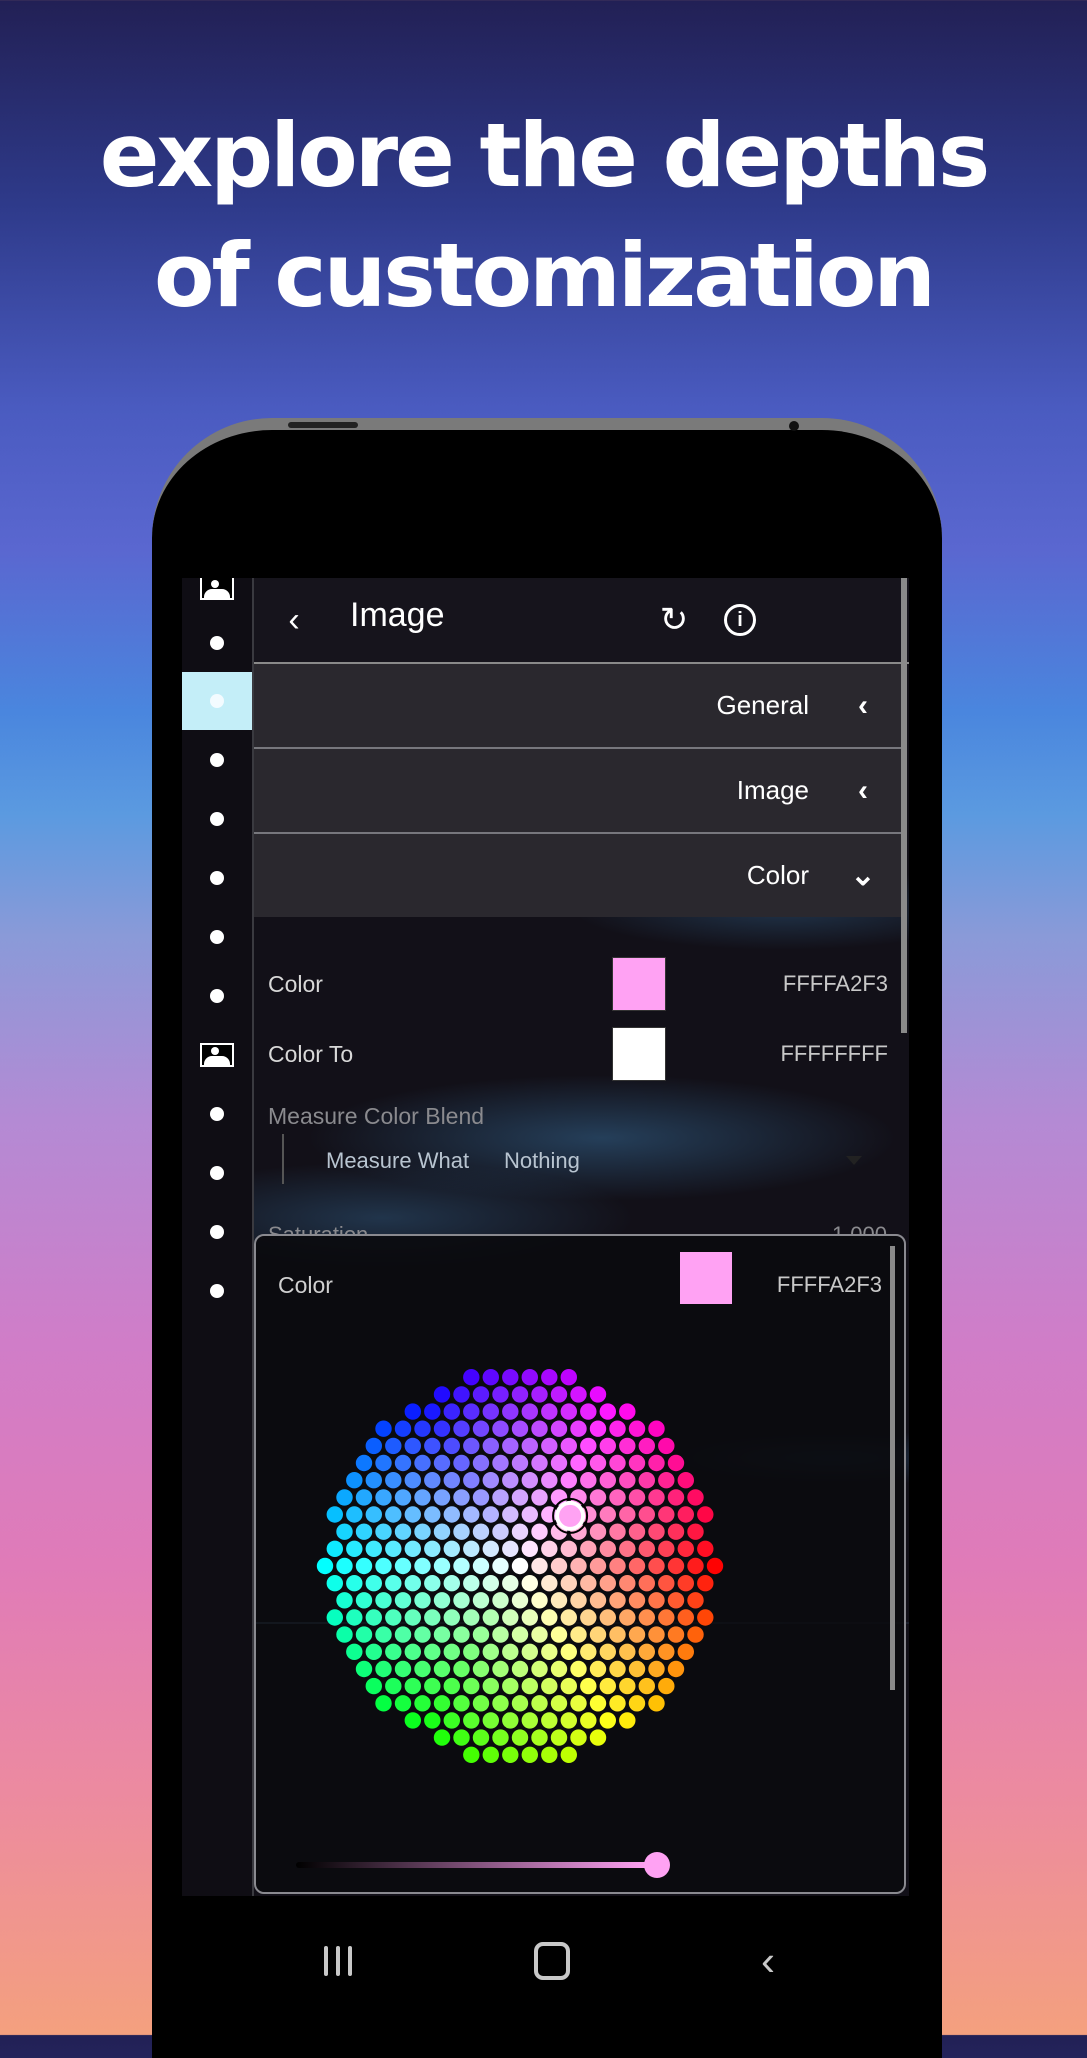 The width and height of the screenshot is (1087, 2058). Describe the element at coordinates (577, 875) in the screenshot. I see `section-color: Color ⌄` at that location.